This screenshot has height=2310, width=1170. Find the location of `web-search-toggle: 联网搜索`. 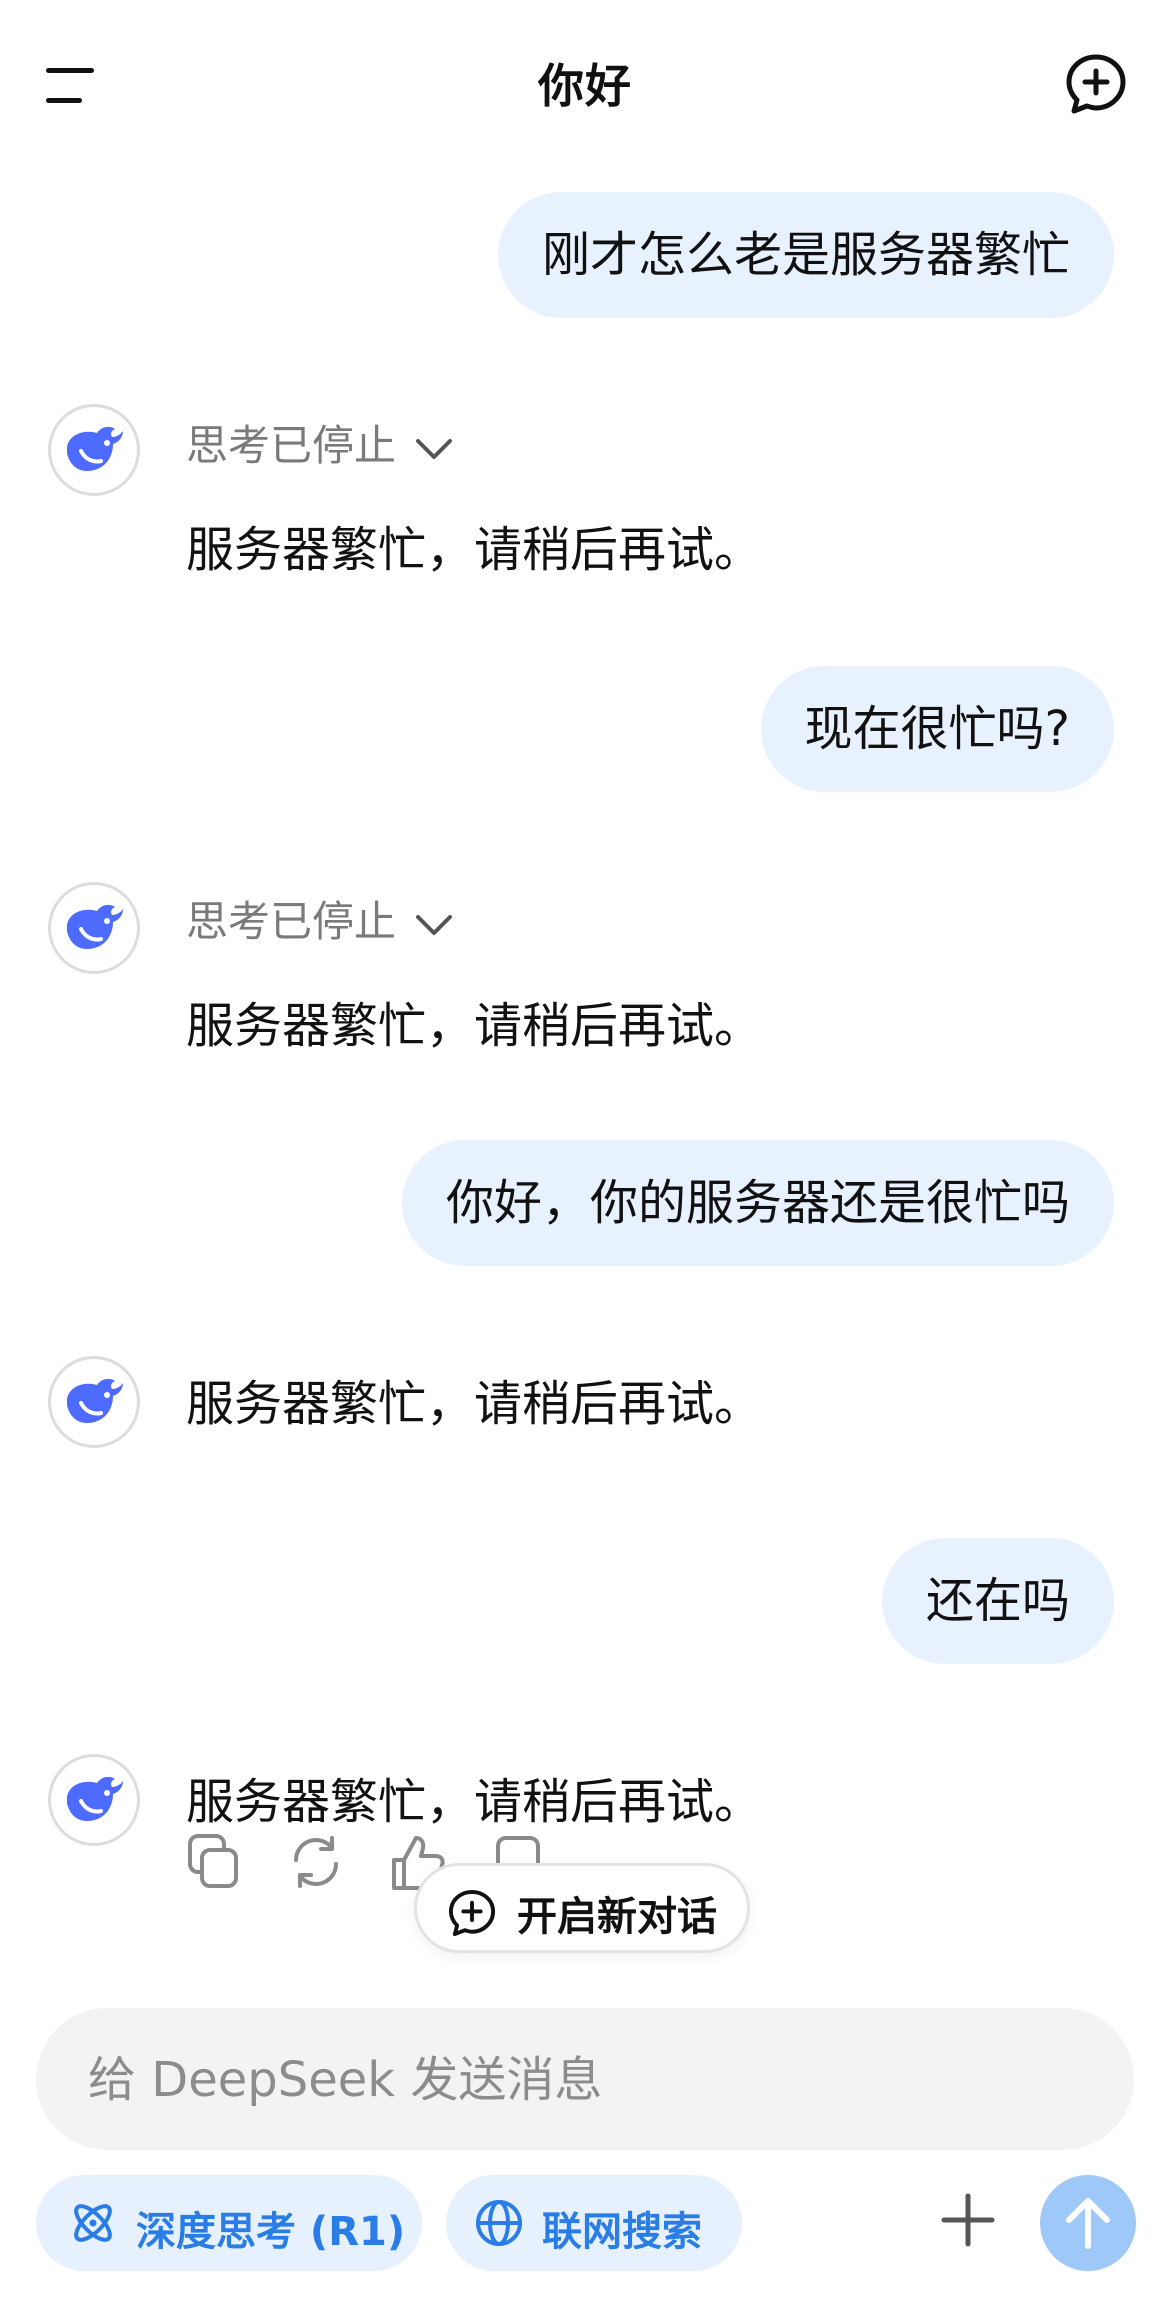

web-search-toggle: 联网搜索 is located at coordinates (594, 2223).